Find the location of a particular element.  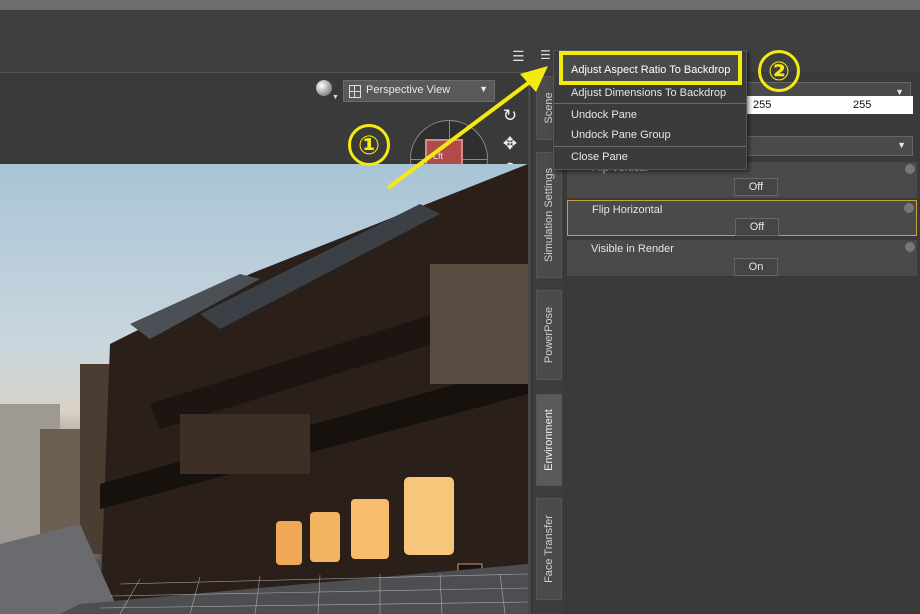

step-2-badge: ② is located at coordinates (779, 71).